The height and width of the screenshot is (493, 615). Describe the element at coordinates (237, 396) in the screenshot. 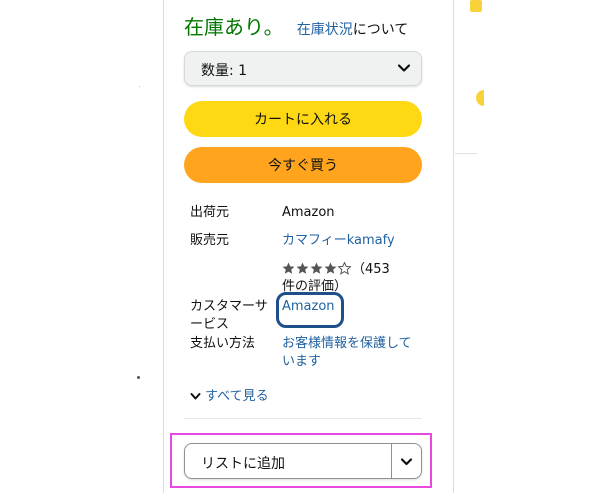

I see `see-all-text: すべて見る` at that location.